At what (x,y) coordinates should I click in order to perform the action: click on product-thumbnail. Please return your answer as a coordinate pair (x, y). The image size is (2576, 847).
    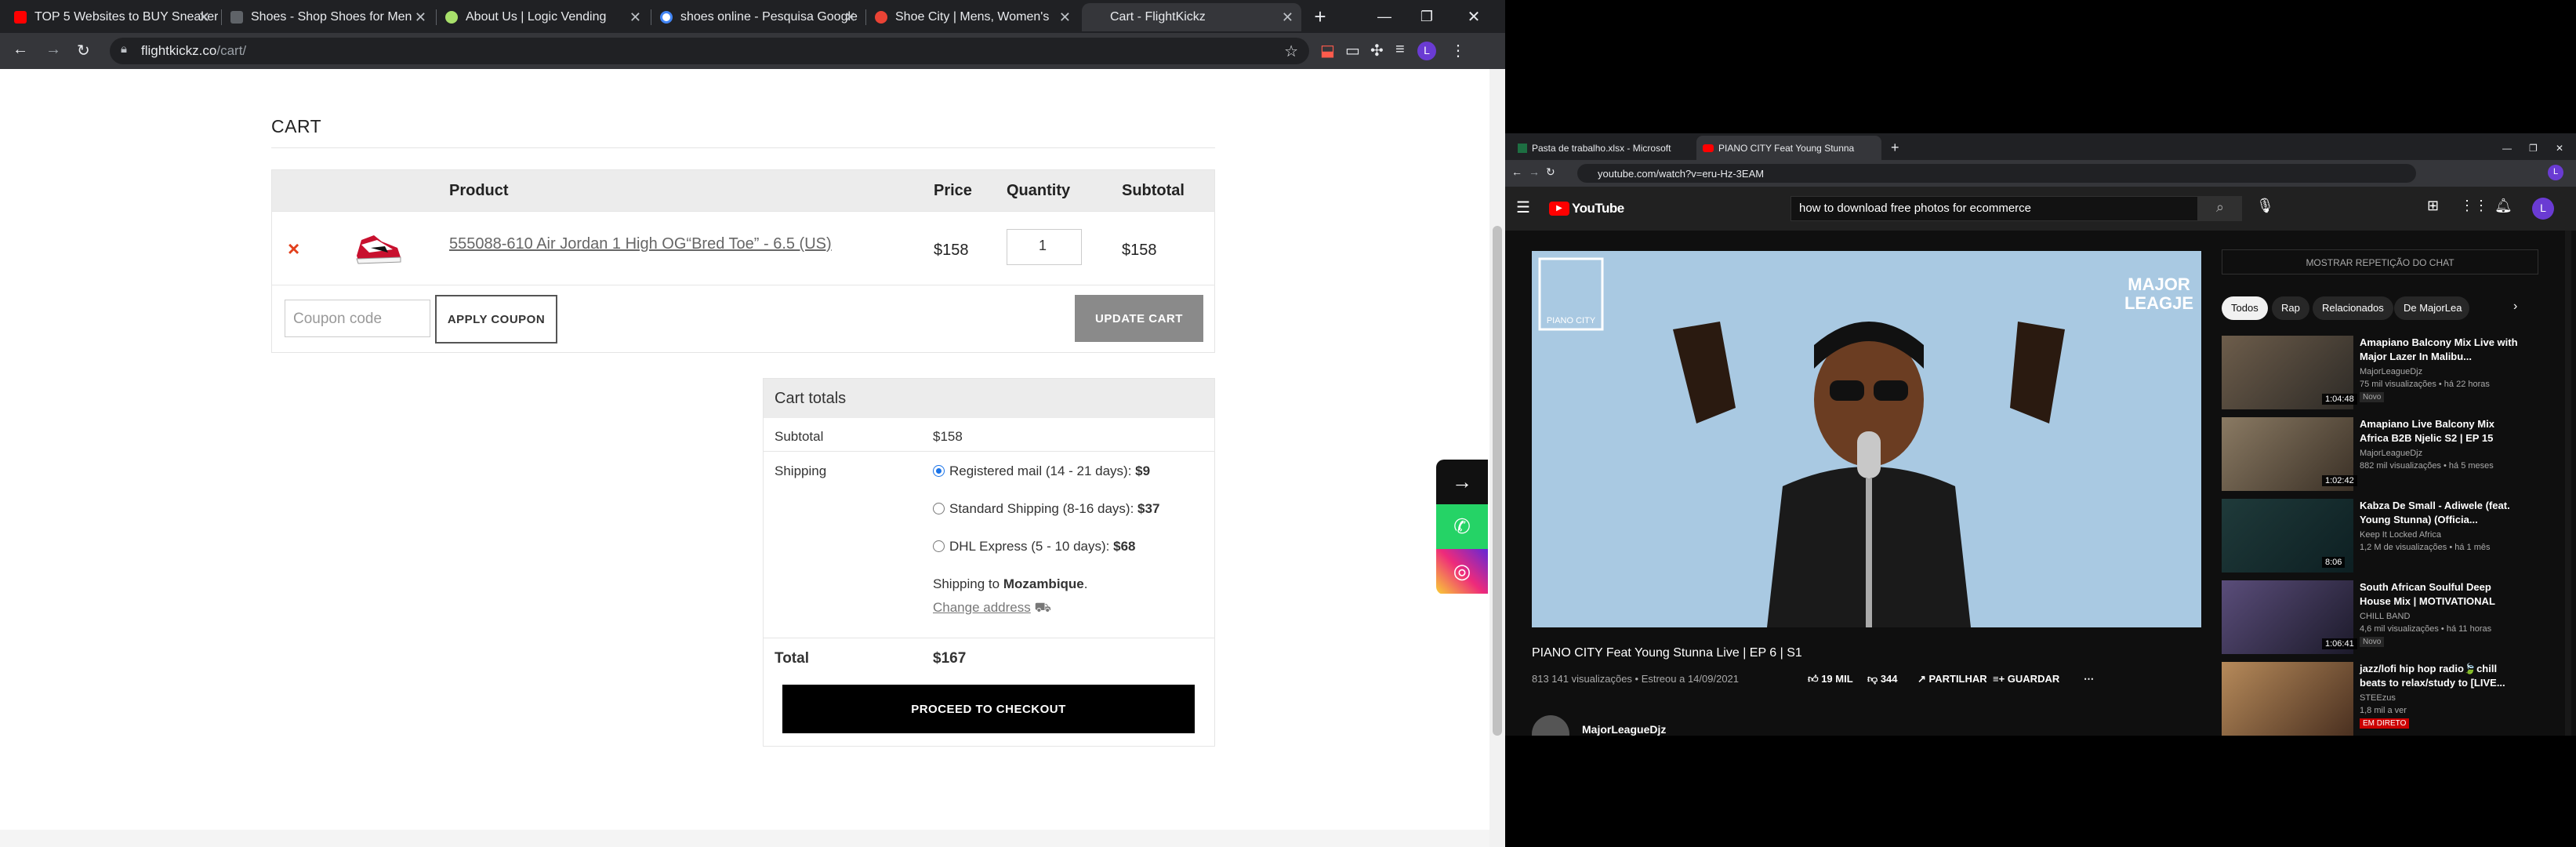
    Looking at the image, I should click on (379, 247).